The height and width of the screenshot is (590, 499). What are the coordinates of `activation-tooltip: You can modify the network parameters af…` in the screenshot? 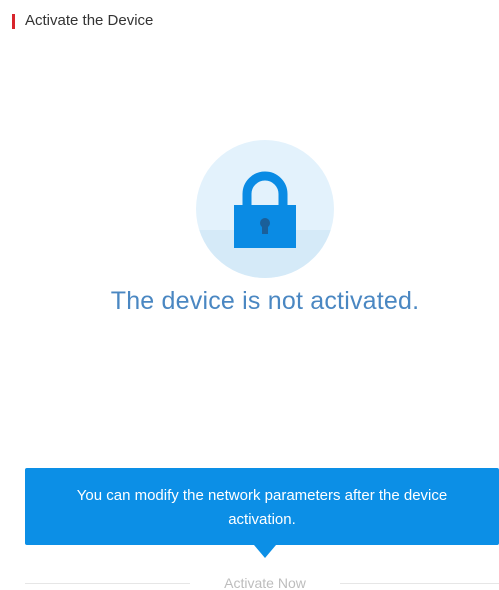 It's located at (262, 506).